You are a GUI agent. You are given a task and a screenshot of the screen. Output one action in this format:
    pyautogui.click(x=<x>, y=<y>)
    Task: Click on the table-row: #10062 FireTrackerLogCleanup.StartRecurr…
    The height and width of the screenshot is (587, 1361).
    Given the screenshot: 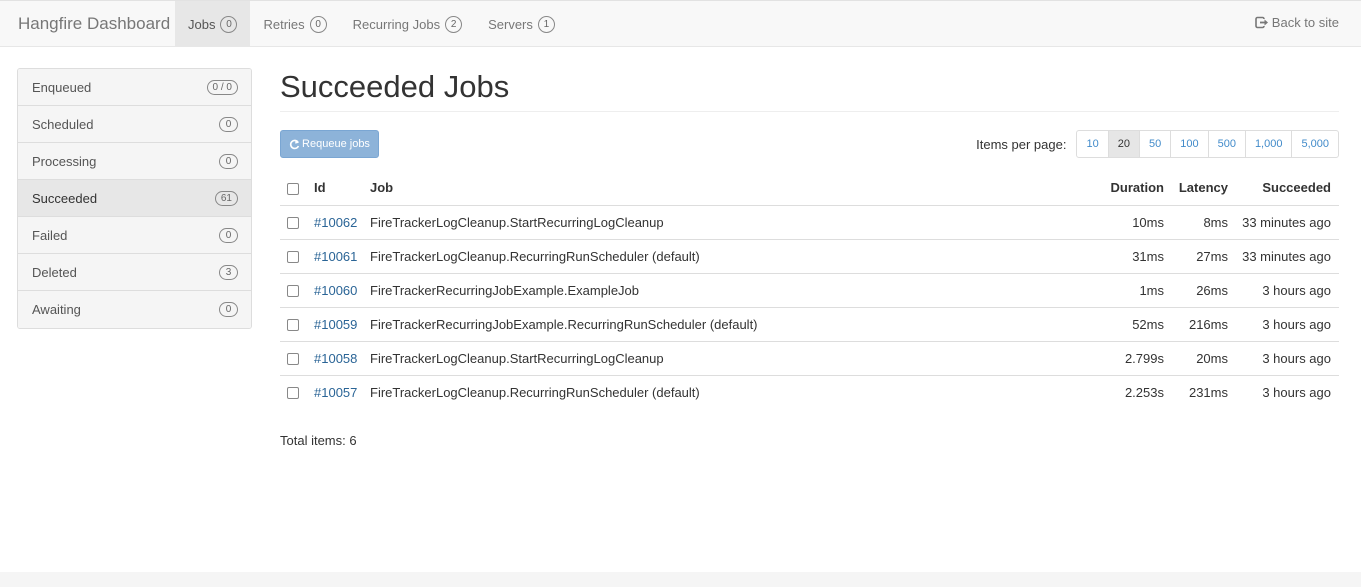 What is the action you would take?
    pyautogui.click(x=809, y=222)
    